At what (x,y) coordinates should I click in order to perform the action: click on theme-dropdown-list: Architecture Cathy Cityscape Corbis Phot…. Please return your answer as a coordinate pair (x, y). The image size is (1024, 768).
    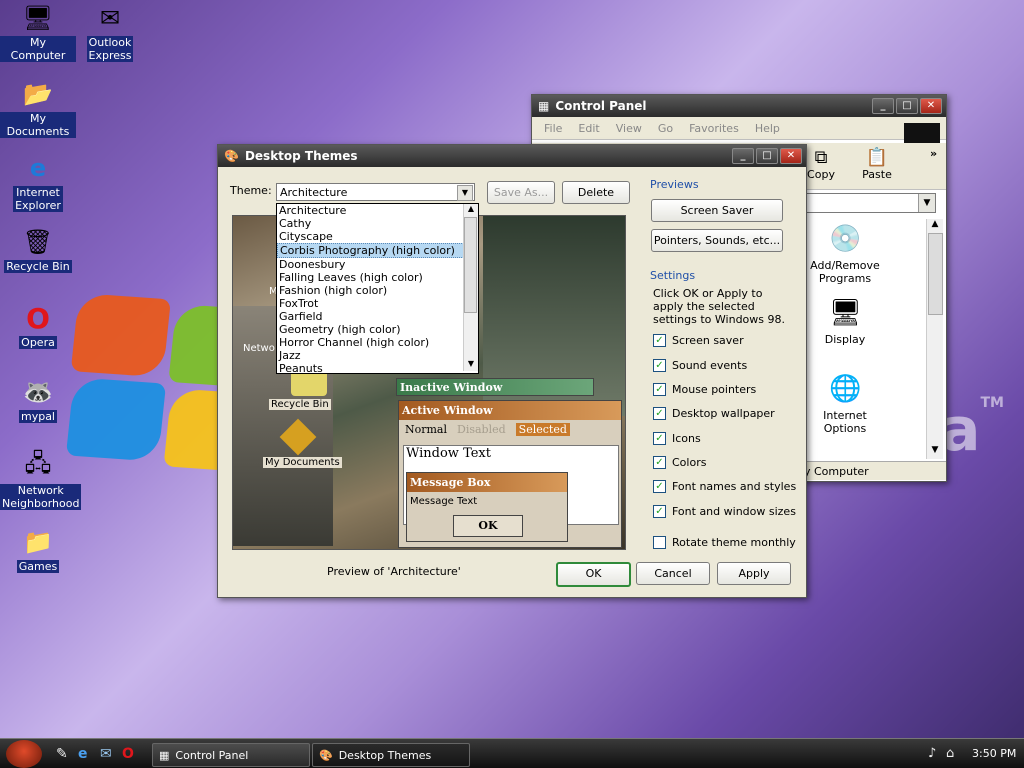
    Looking at the image, I should click on (377, 289).